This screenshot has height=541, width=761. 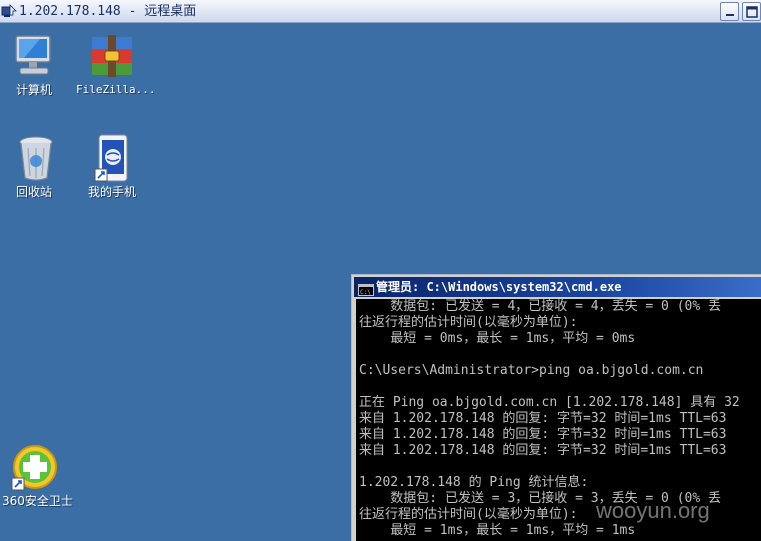 I want to click on cmd-titlebar: C:\ 管理员: C:\Windows\system32\cmd.exe, so click(x=557, y=287).